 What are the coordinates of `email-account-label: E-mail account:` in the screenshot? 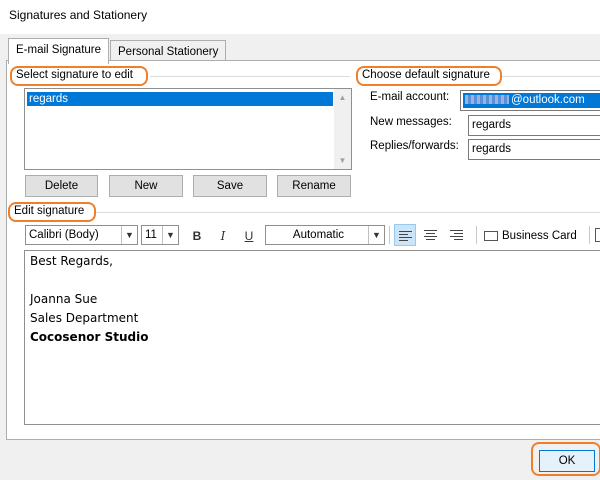 It's located at (410, 97).